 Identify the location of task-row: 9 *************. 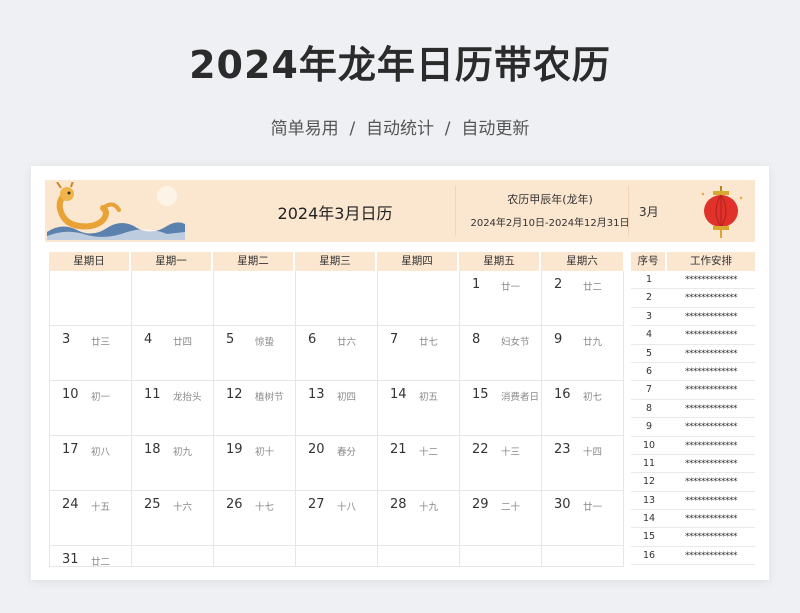
(693, 427).